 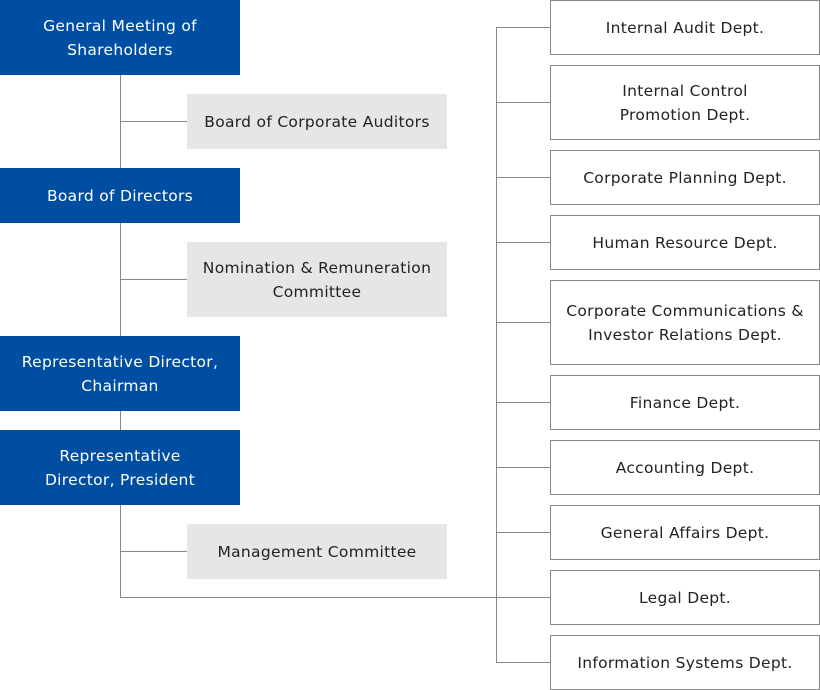 What do you see at coordinates (317, 121) in the screenshot?
I see `auditors-box: Board of Corporate Auditors` at bounding box center [317, 121].